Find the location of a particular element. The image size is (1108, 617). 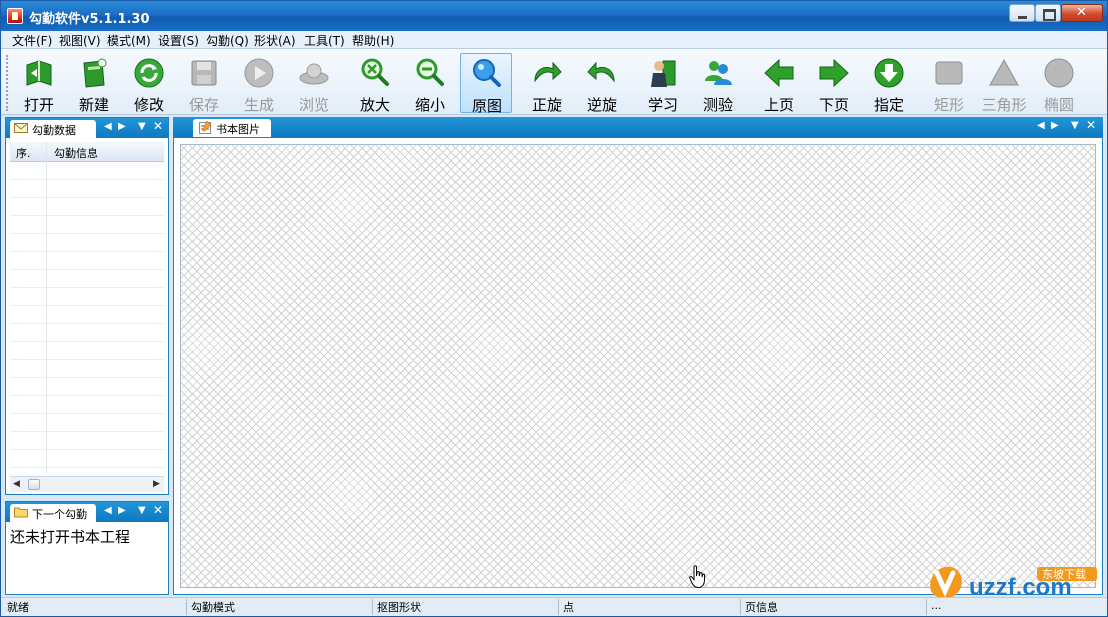

notepad-icon is located at coordinates (205, 127).